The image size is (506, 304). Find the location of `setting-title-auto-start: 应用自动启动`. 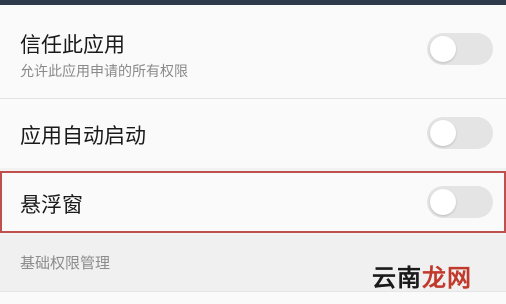

setting-title-auto-start: 应用自动启动 is located at coordinates (83, 136).